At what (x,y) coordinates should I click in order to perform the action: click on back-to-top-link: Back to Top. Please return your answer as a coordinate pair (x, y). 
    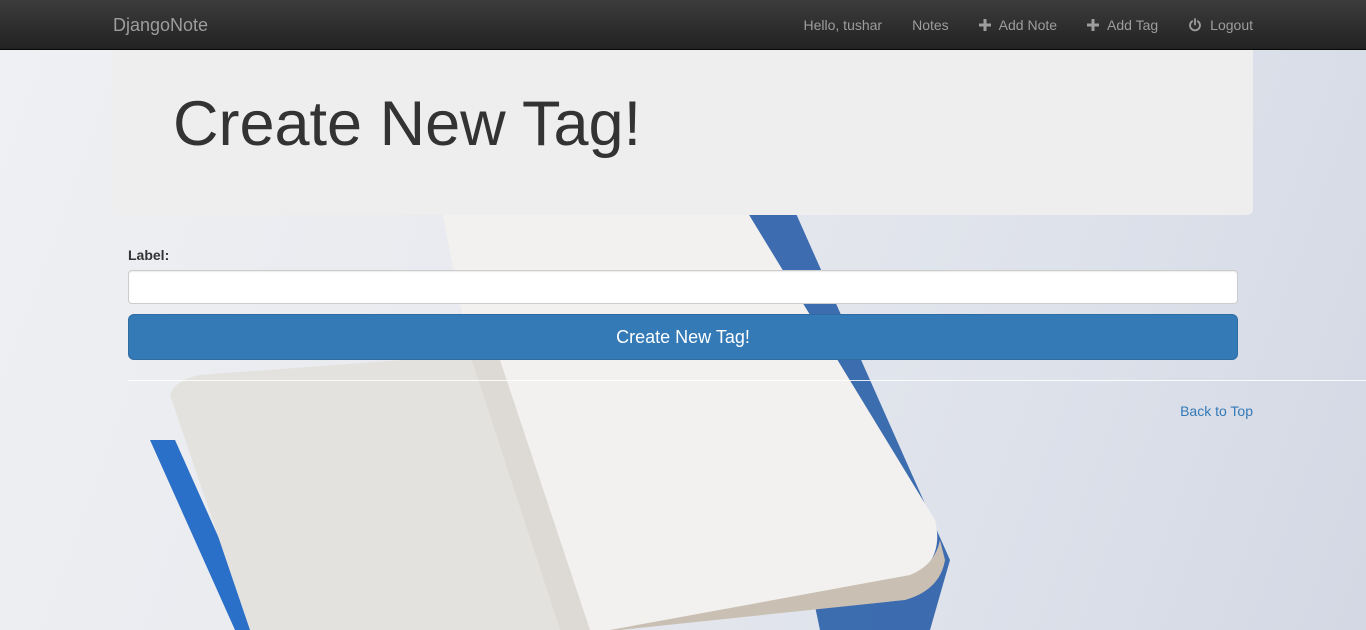
    Looking at the image, I should click on (1216, 411).